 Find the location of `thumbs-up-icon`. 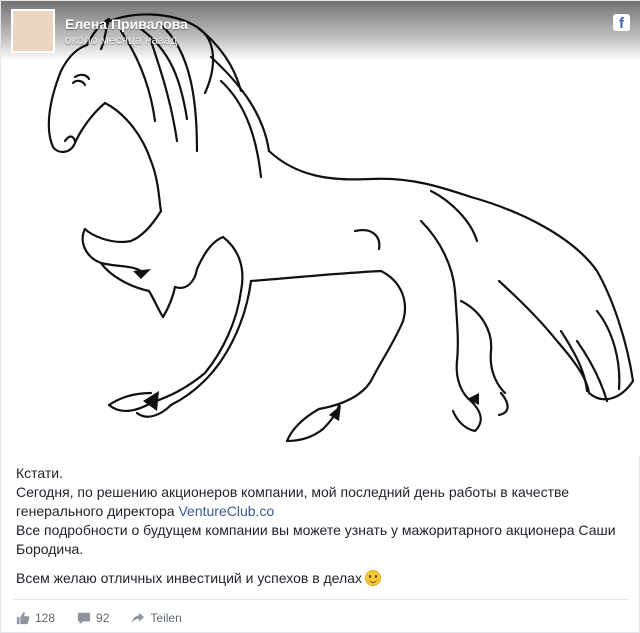

thumbs-up-icon is located at coordinates (23, 618).